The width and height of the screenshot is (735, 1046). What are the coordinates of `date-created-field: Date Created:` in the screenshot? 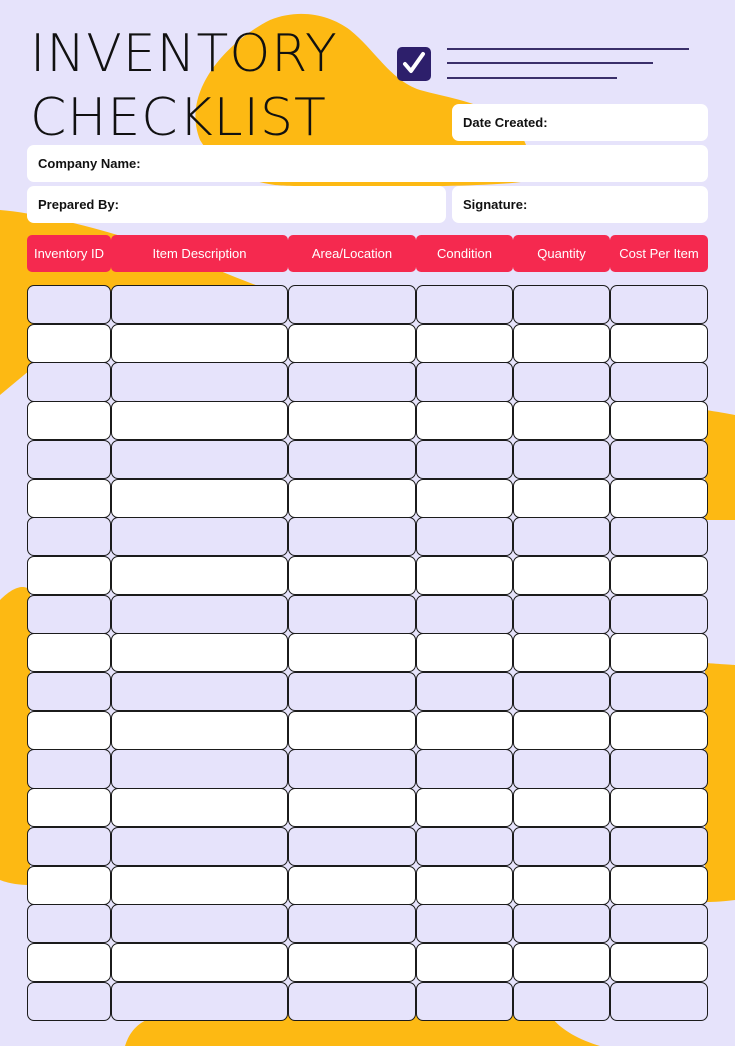 It's located at (580, 122).